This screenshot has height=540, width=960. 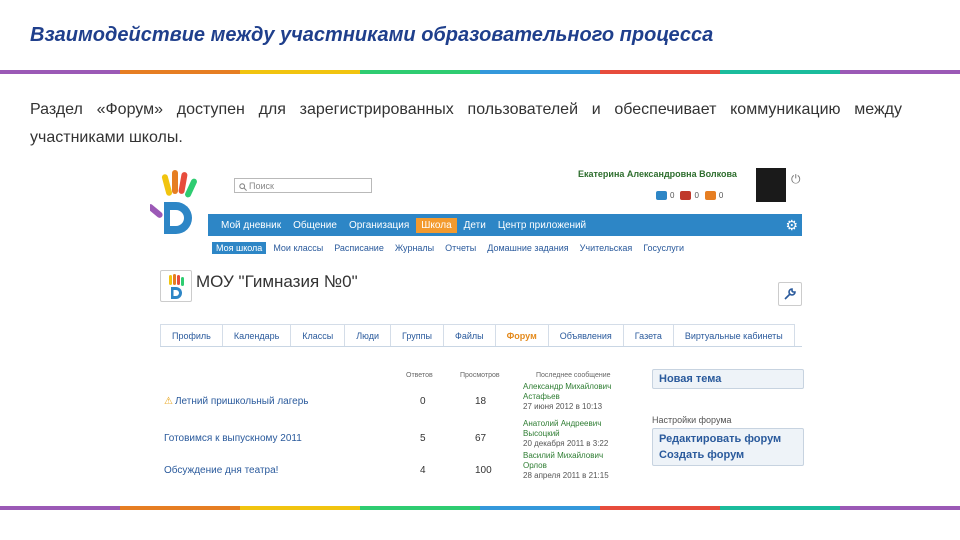 What do you see at coordinates (251, 225) in the screenshot?
I see `topnav-item: Мой дневник` at bounding box center [251, 225].